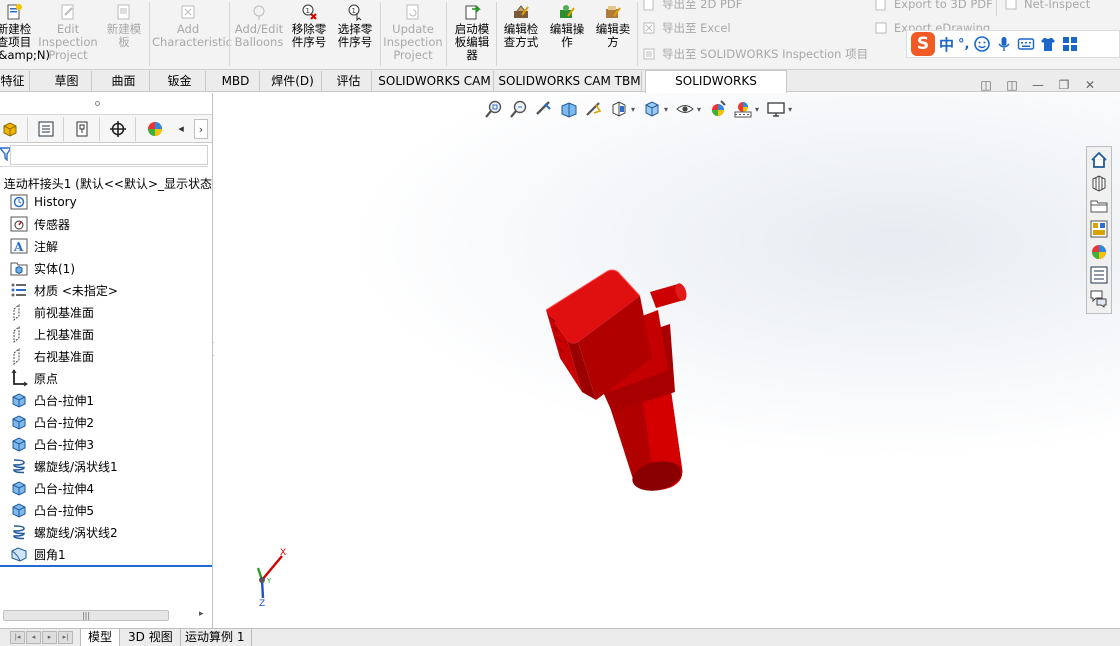  I want to click on tree-item-history: History, so click(43, 202).